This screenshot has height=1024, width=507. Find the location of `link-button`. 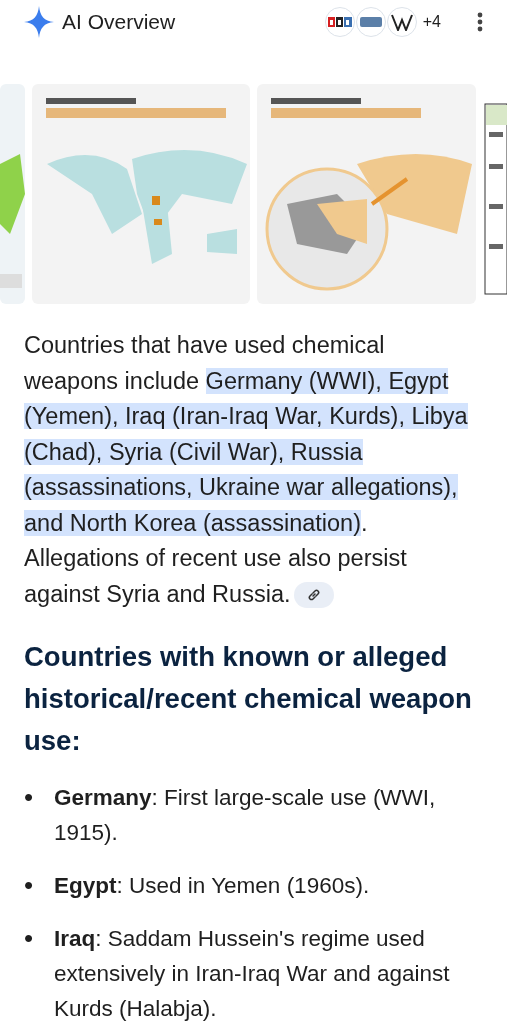

link-button is located at coordinates (314, 595).